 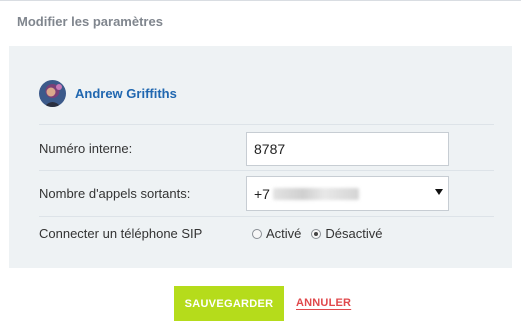 I want to click on user-name-link: Andrew Griffiths, so click(x=126, y=93).